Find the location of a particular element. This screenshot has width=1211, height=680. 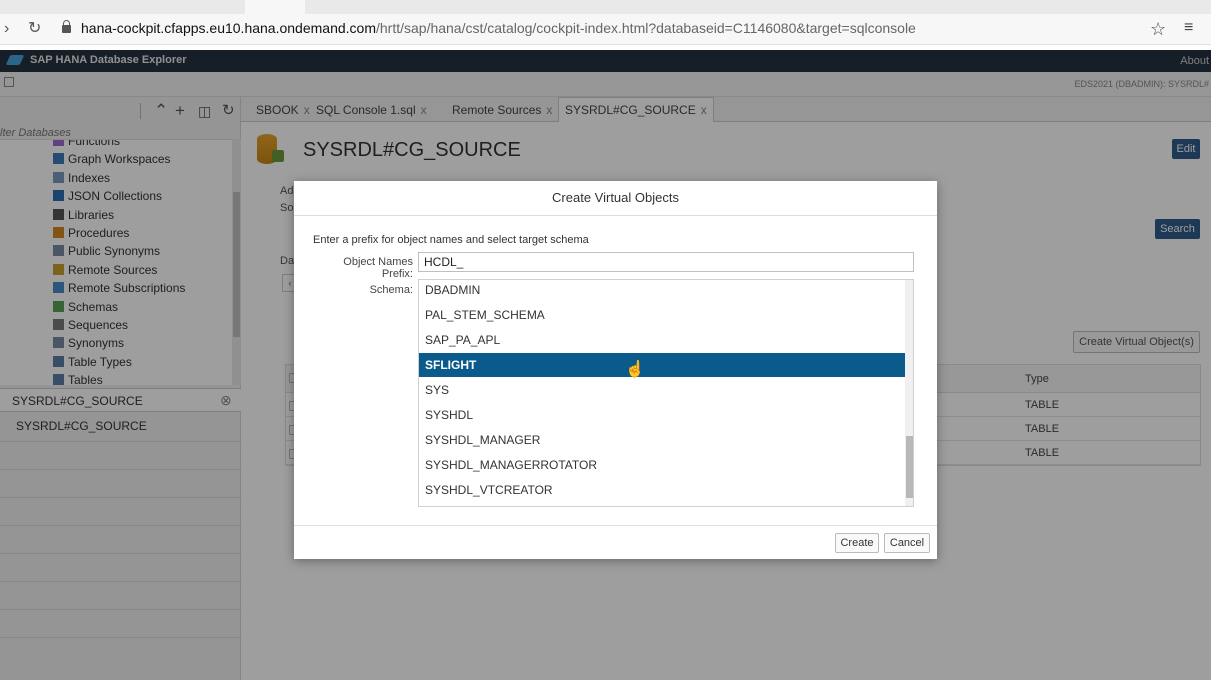

schema-option: SYSHDL_VTCREATOR is located at coordinates (663, 490).